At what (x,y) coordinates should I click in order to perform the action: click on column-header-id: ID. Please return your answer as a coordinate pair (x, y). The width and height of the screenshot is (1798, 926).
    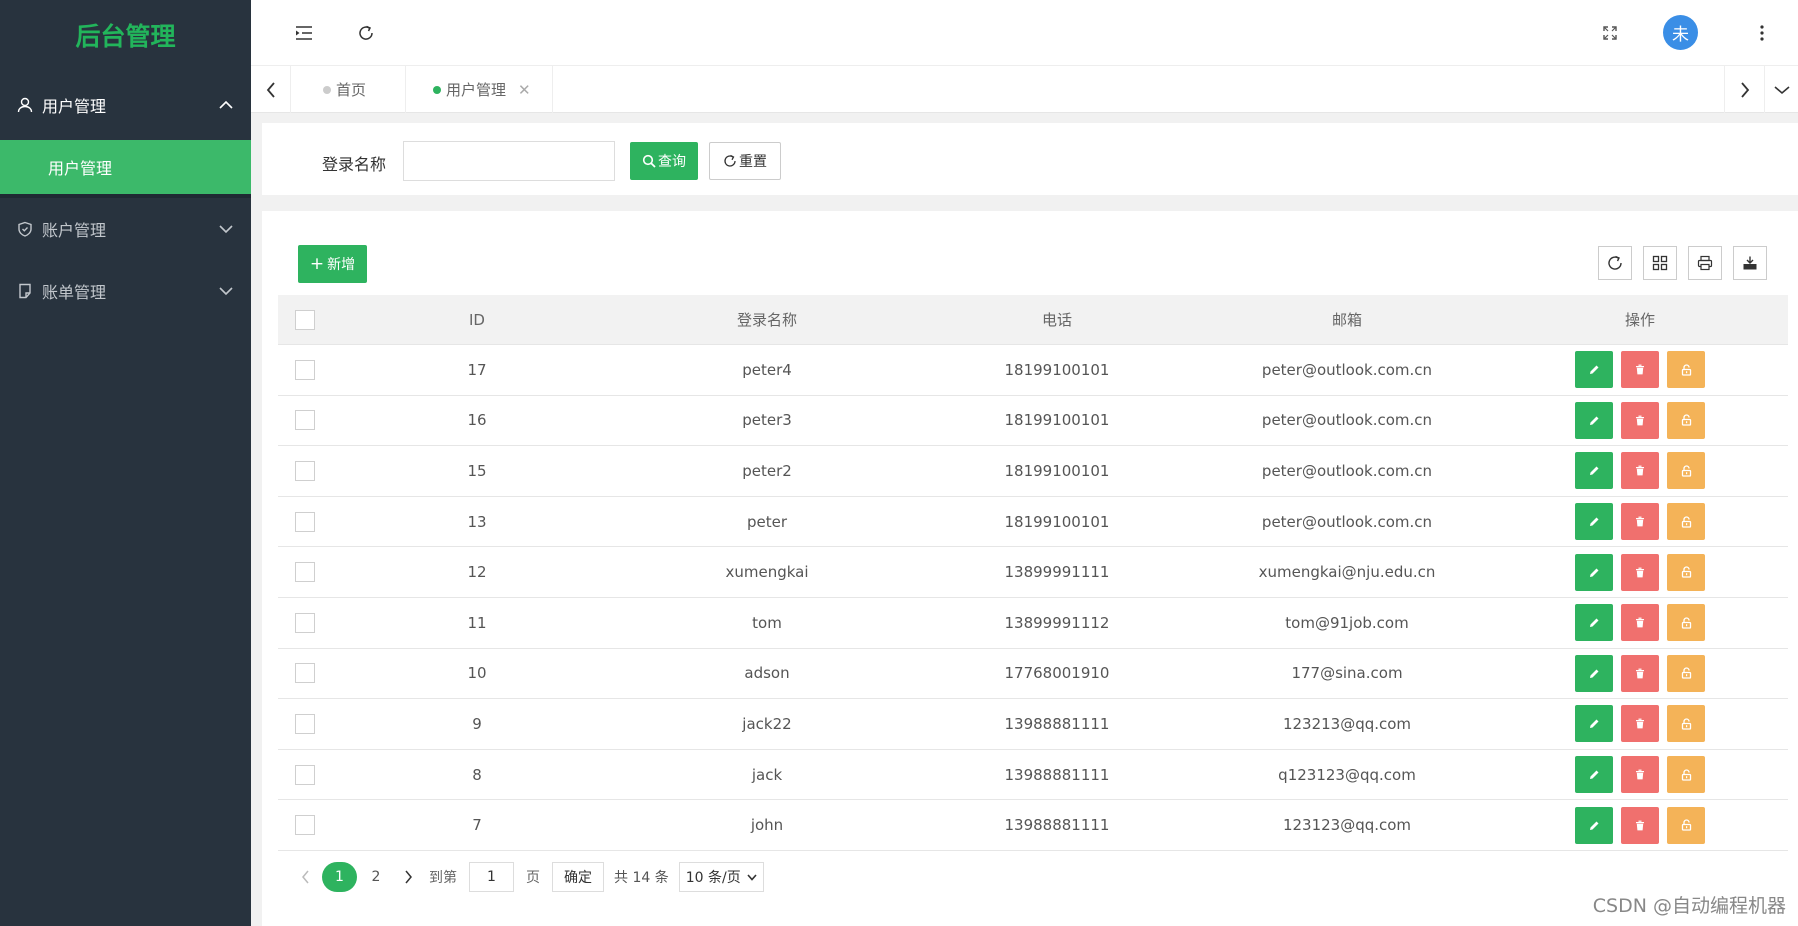
    Looking at the image, I should click on (477, 320).